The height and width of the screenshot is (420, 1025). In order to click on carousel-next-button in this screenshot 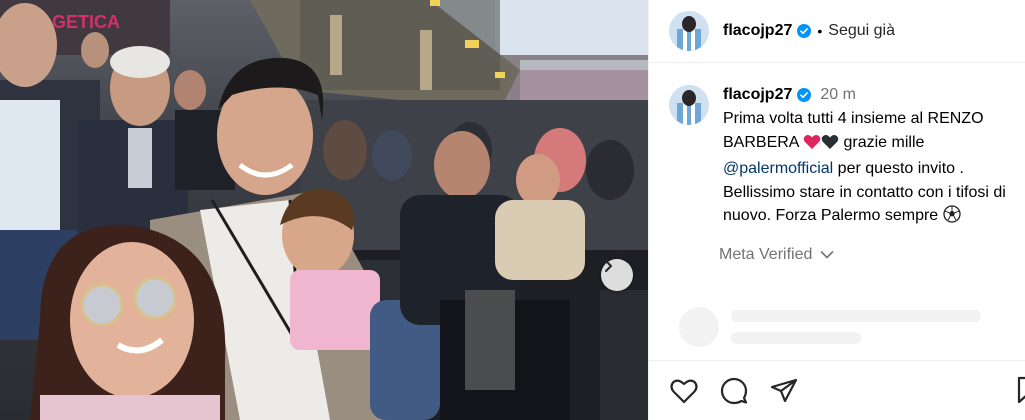, I will do `click(617, 275)`.